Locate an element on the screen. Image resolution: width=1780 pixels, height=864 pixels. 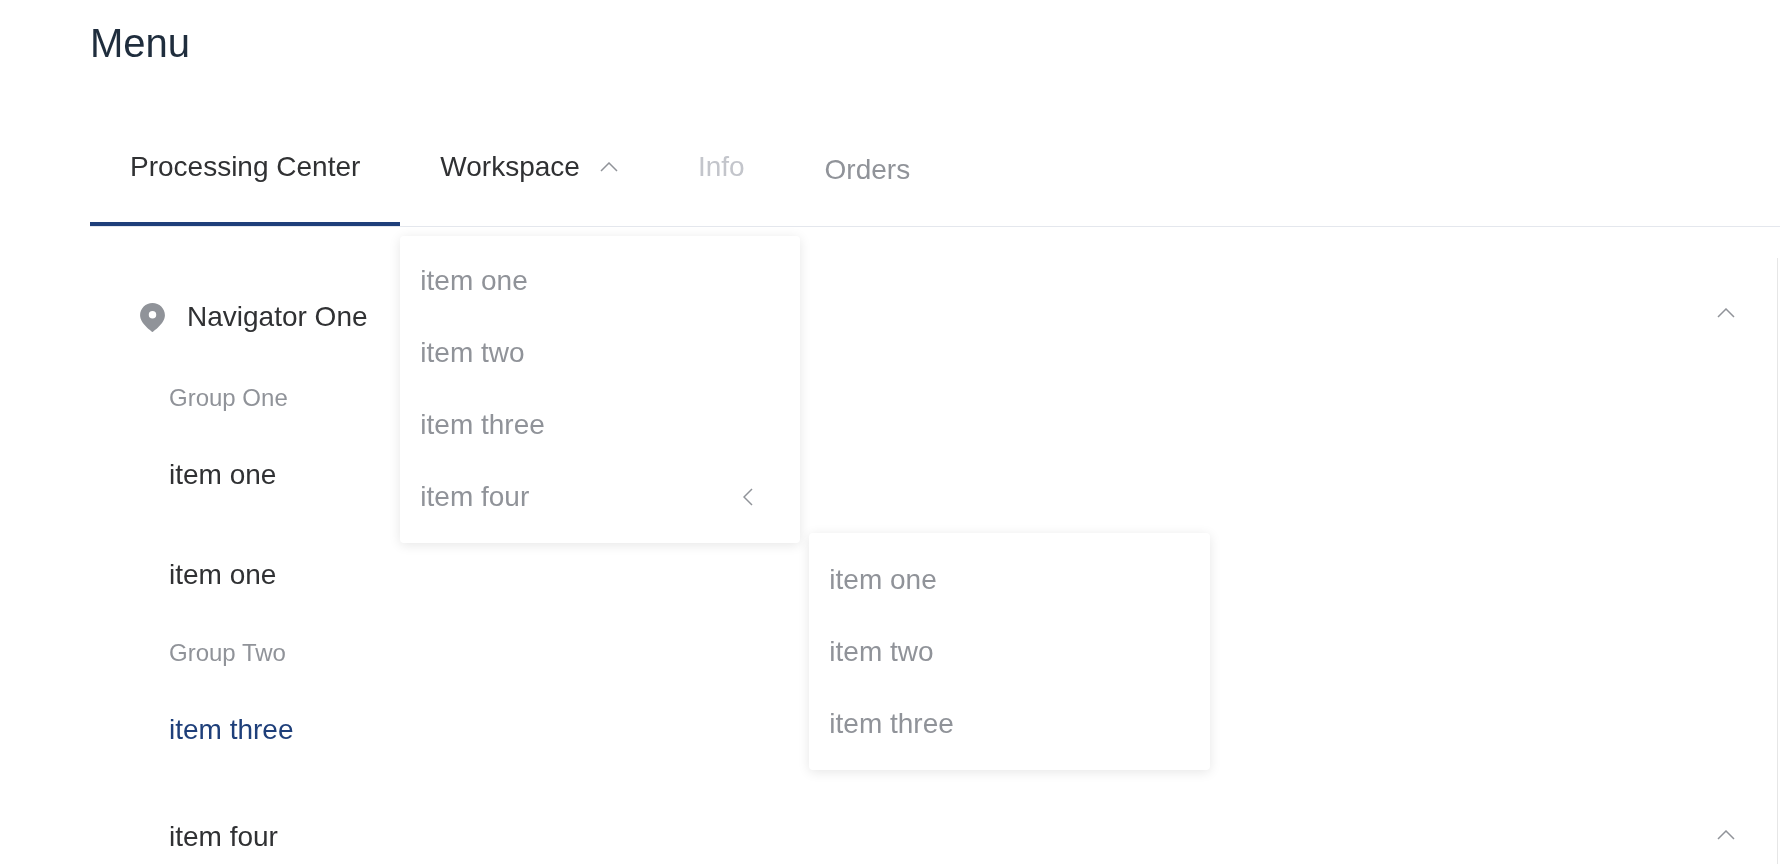
page-title: Menu is located at coordinates (140, 43).